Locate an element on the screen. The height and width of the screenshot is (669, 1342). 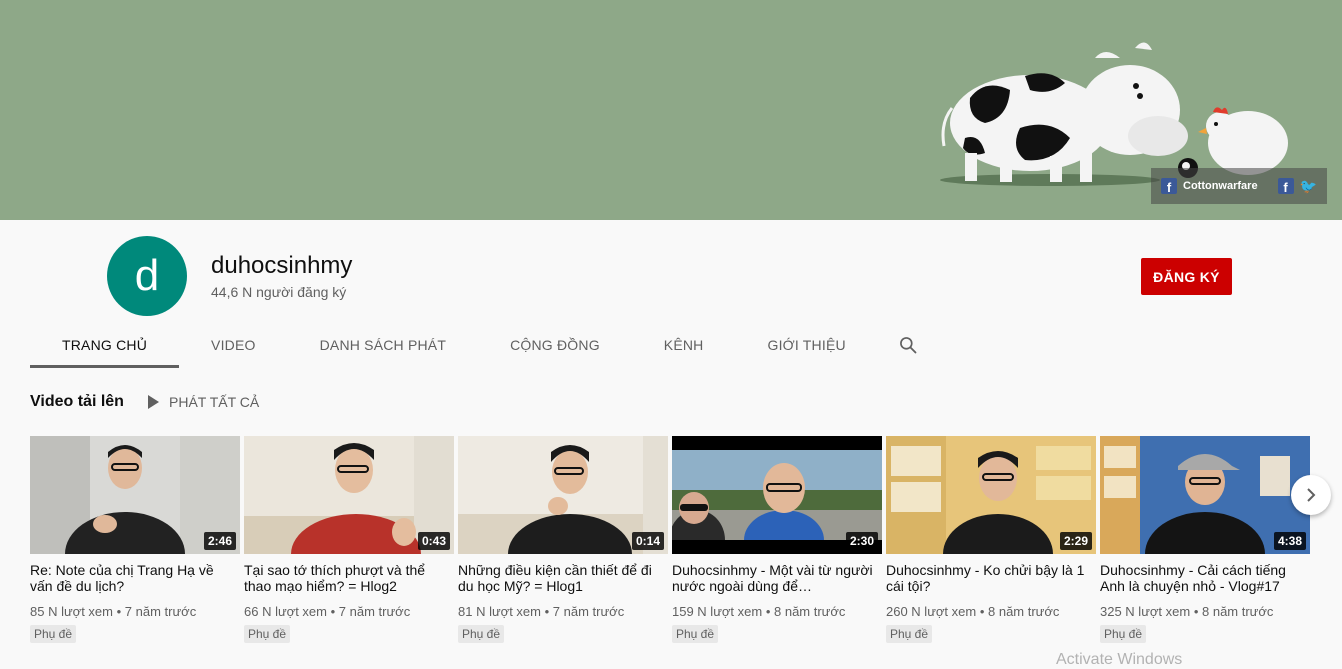
video-meta: 85 N lượt xem • 7 năm trước is located at coordinates (135, 611).